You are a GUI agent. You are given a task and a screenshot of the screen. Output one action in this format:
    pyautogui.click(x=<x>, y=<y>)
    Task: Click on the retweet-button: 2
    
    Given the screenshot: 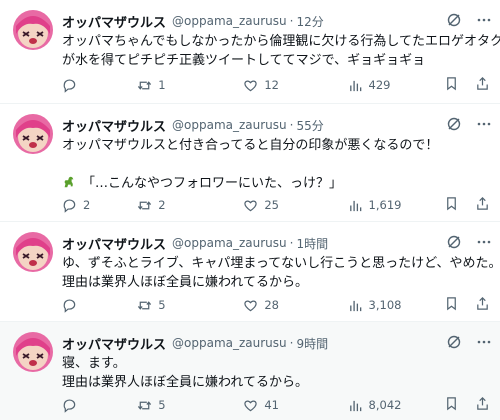 What is the action you would take?
    pyautogui.click(x=190, y=205)
    